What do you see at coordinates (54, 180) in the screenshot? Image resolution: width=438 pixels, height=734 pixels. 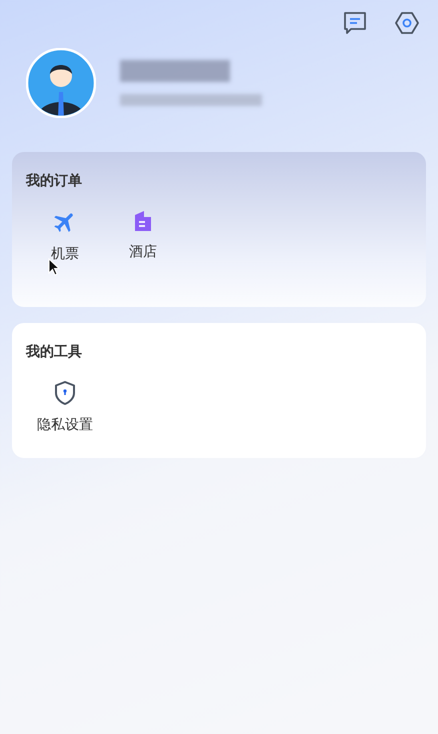 I see `section-title: 我的订单` at bounding box center [54, 180].